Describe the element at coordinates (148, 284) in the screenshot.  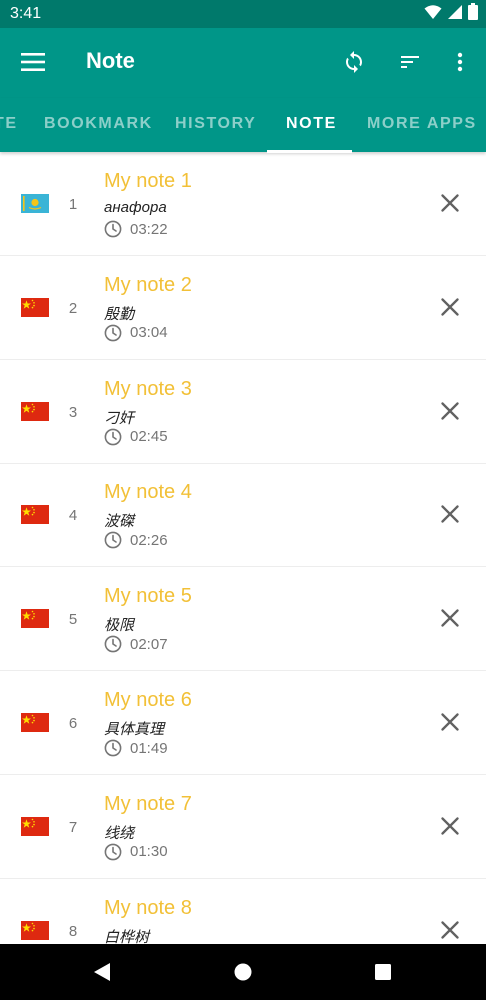
I see `note-title: My note 2` at that location.